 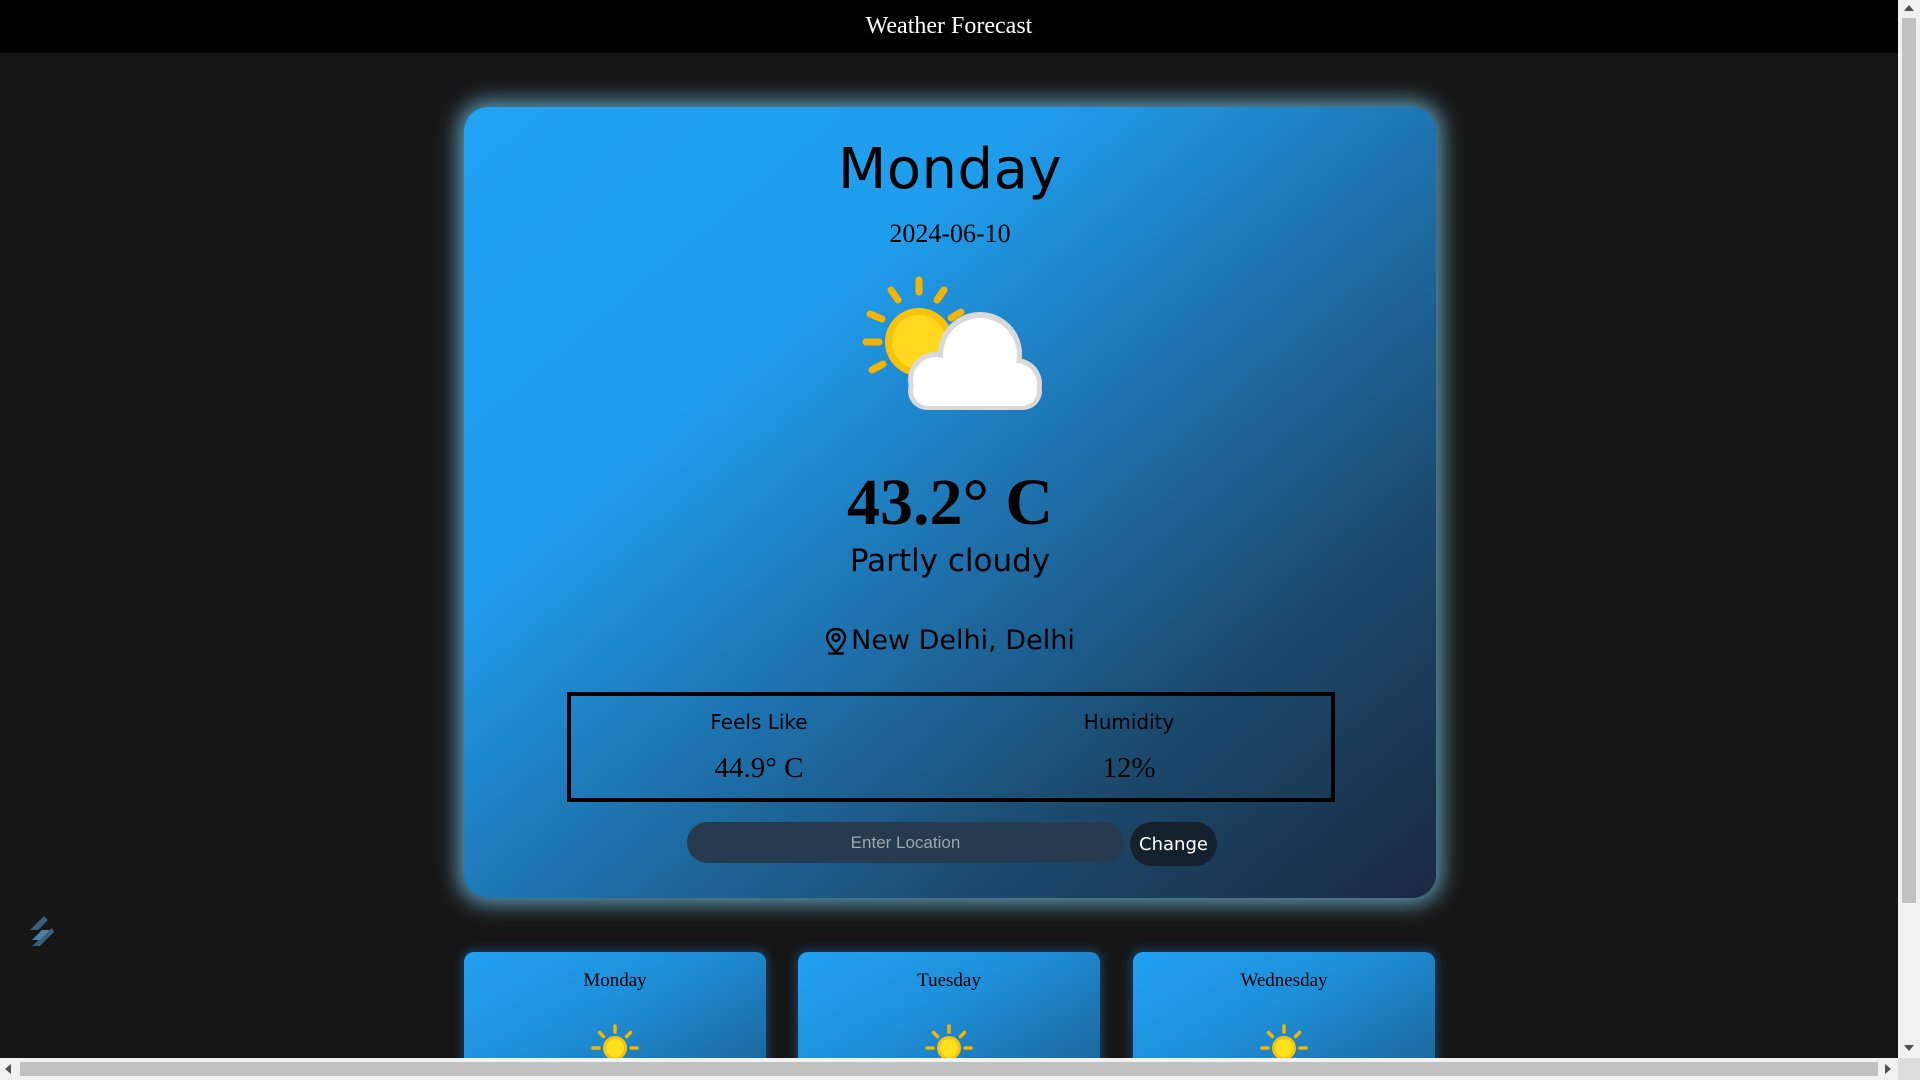 I want to click on forecast-card-monday: Monday, so click(x=615, y=1005).